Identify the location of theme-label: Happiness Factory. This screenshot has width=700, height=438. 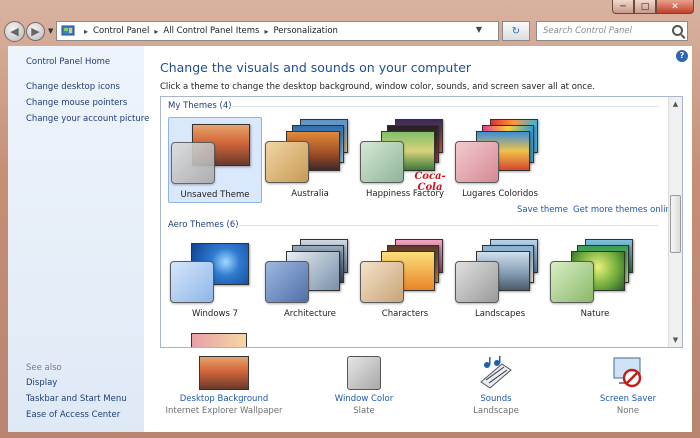
(405, 194).